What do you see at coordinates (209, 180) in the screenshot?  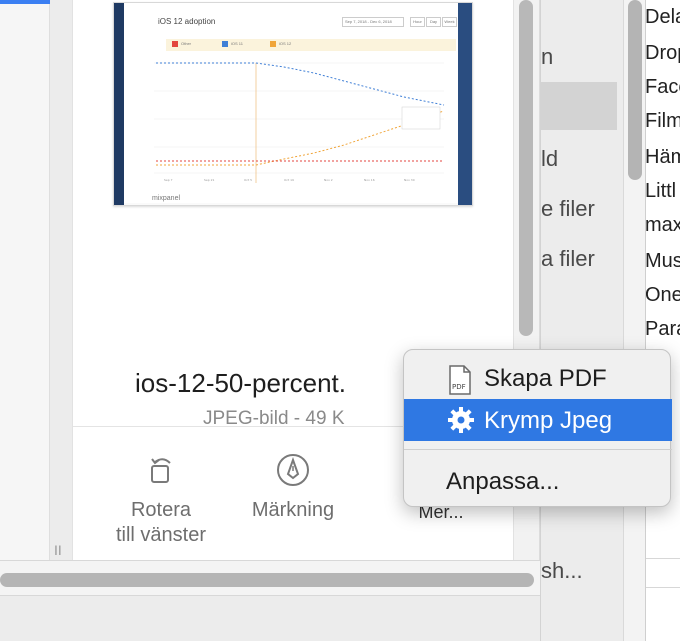 I see `svg-text: Sep 21` at bounding box center [209, 180].